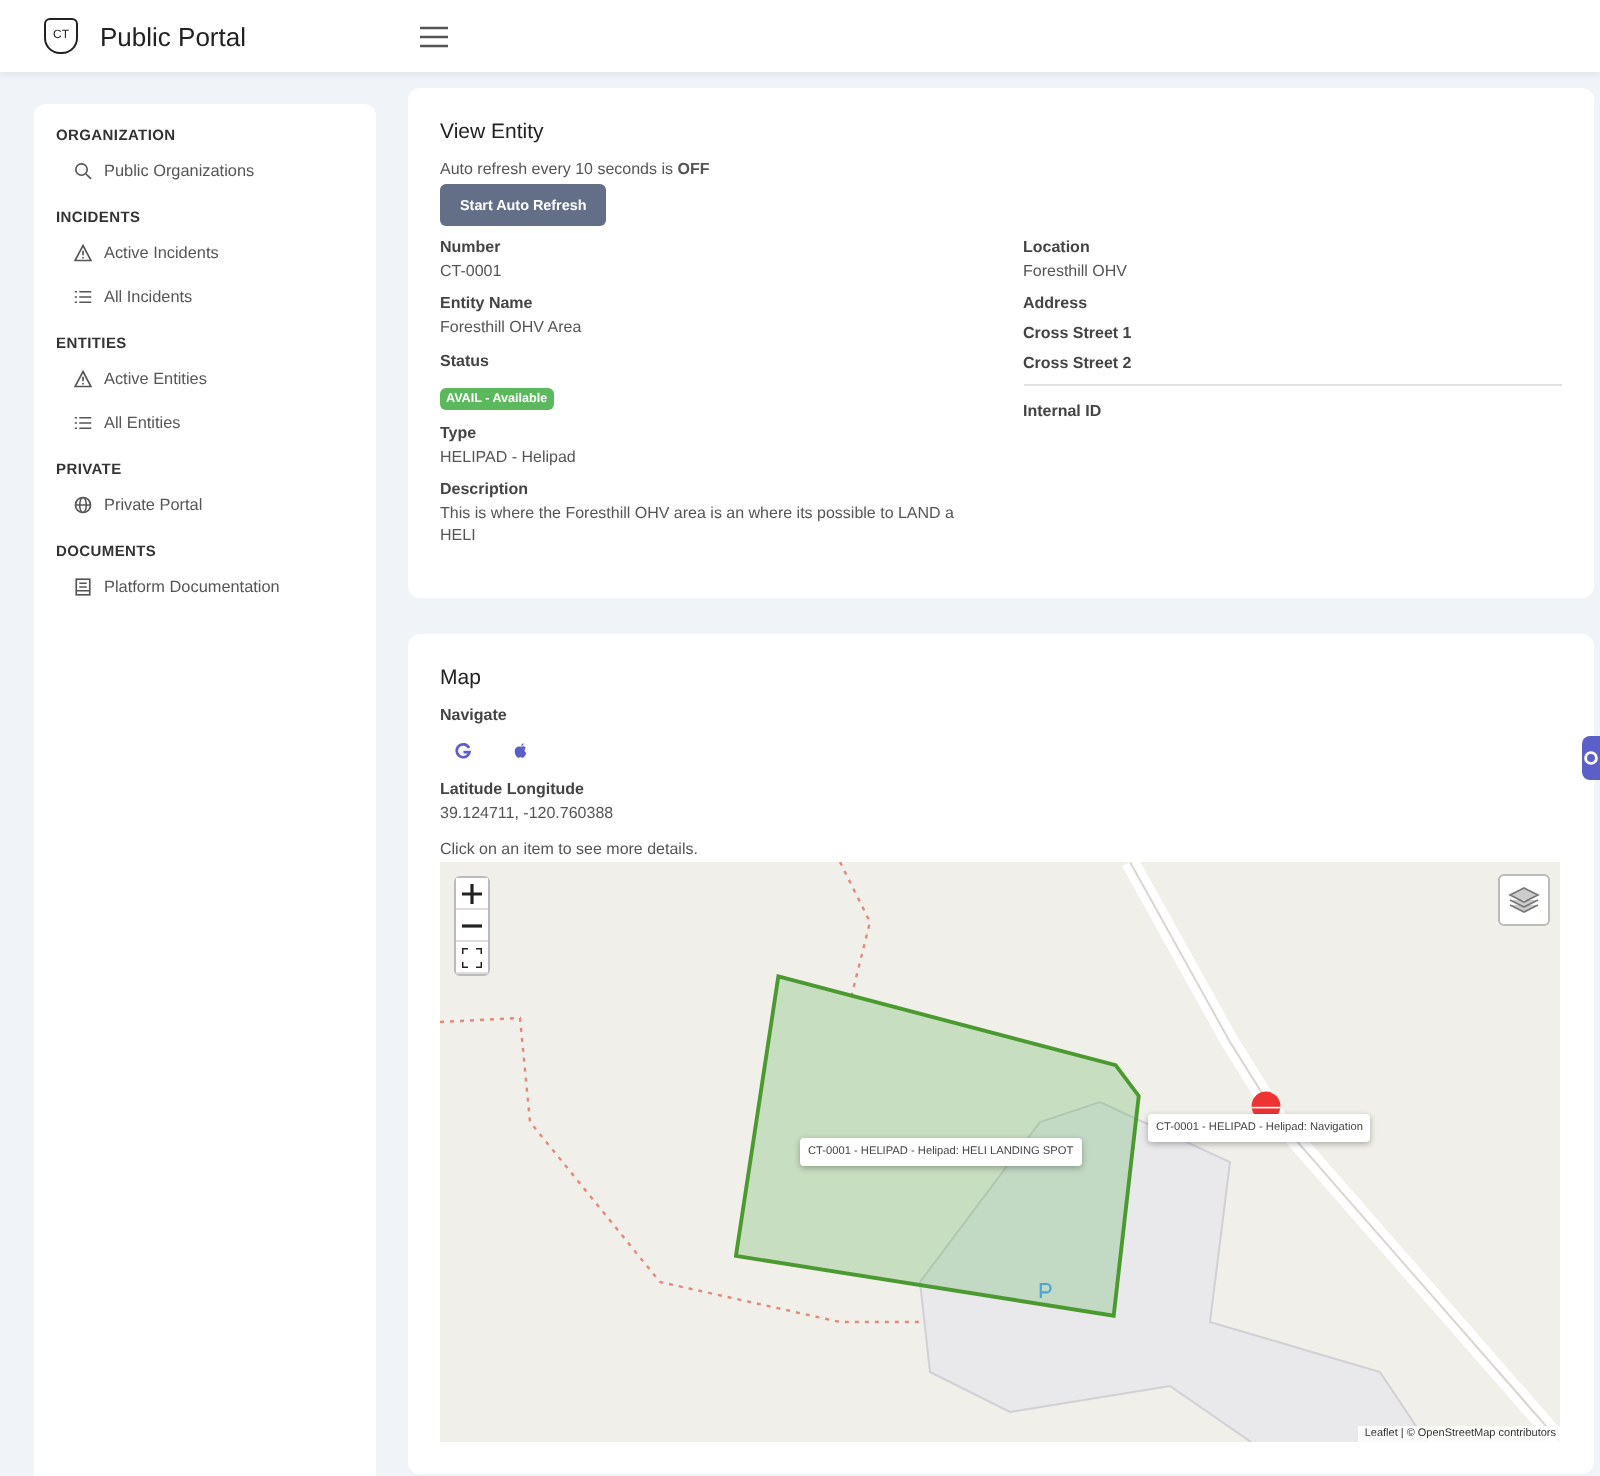 The image size is (1600, 1476). I want to click on sidebar-item: Active Entities, so click(216, 388).